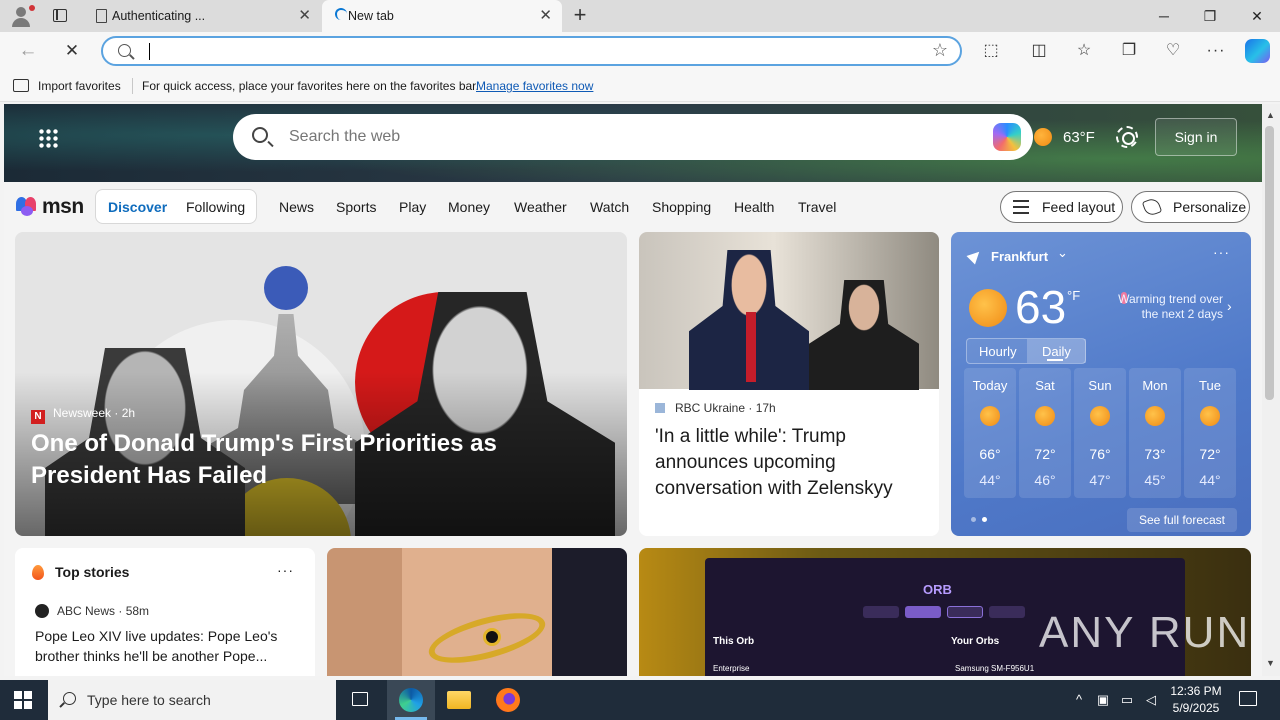 The image size is (1280, 720). Describe the element at coordinates (1019, 256) in the screenshot. I see `weather-city: Frankfurt` at that location.